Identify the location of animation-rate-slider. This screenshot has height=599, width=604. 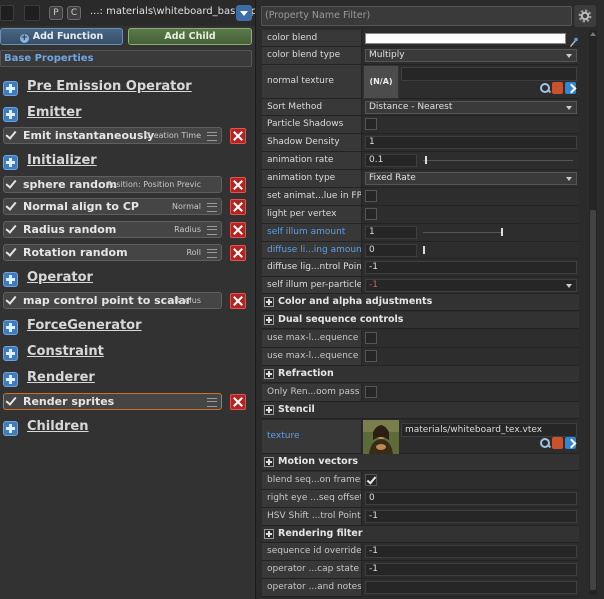
(498, 160).